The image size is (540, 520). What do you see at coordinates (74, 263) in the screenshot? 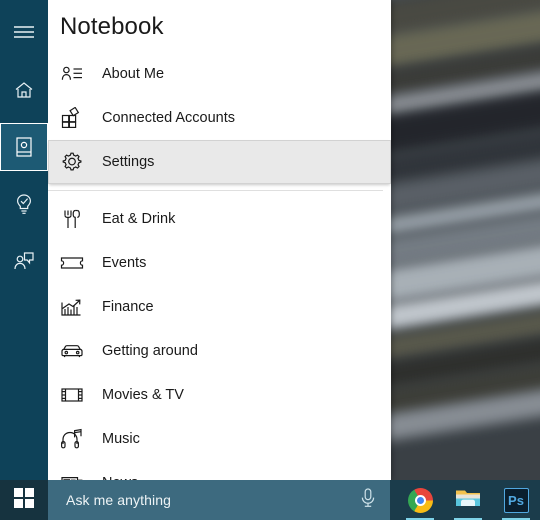
I see `ticket-icon` at bounding box center [74, 263].